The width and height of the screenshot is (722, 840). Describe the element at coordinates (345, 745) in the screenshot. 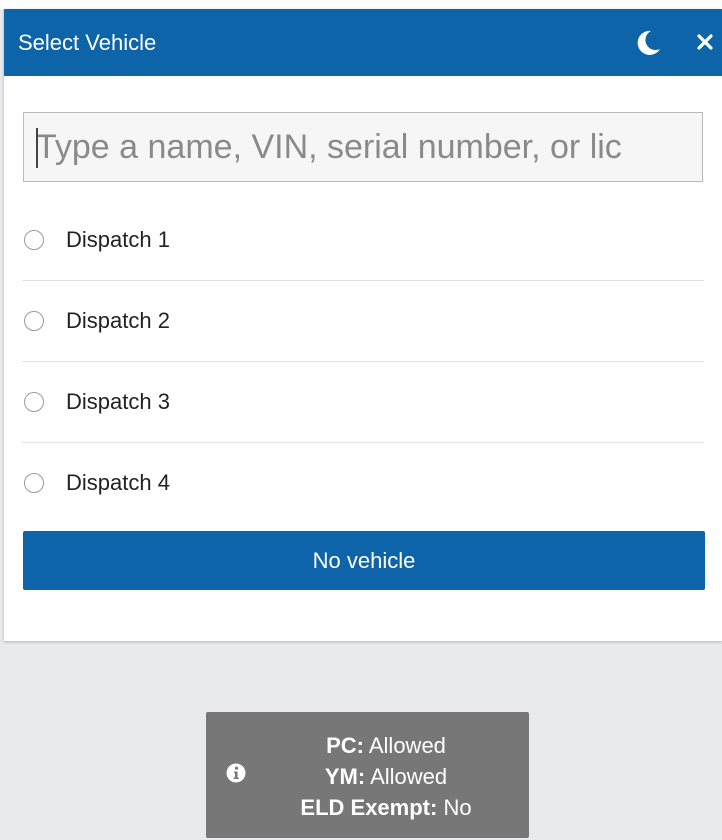

I see `pc-key: PC:` at that location.